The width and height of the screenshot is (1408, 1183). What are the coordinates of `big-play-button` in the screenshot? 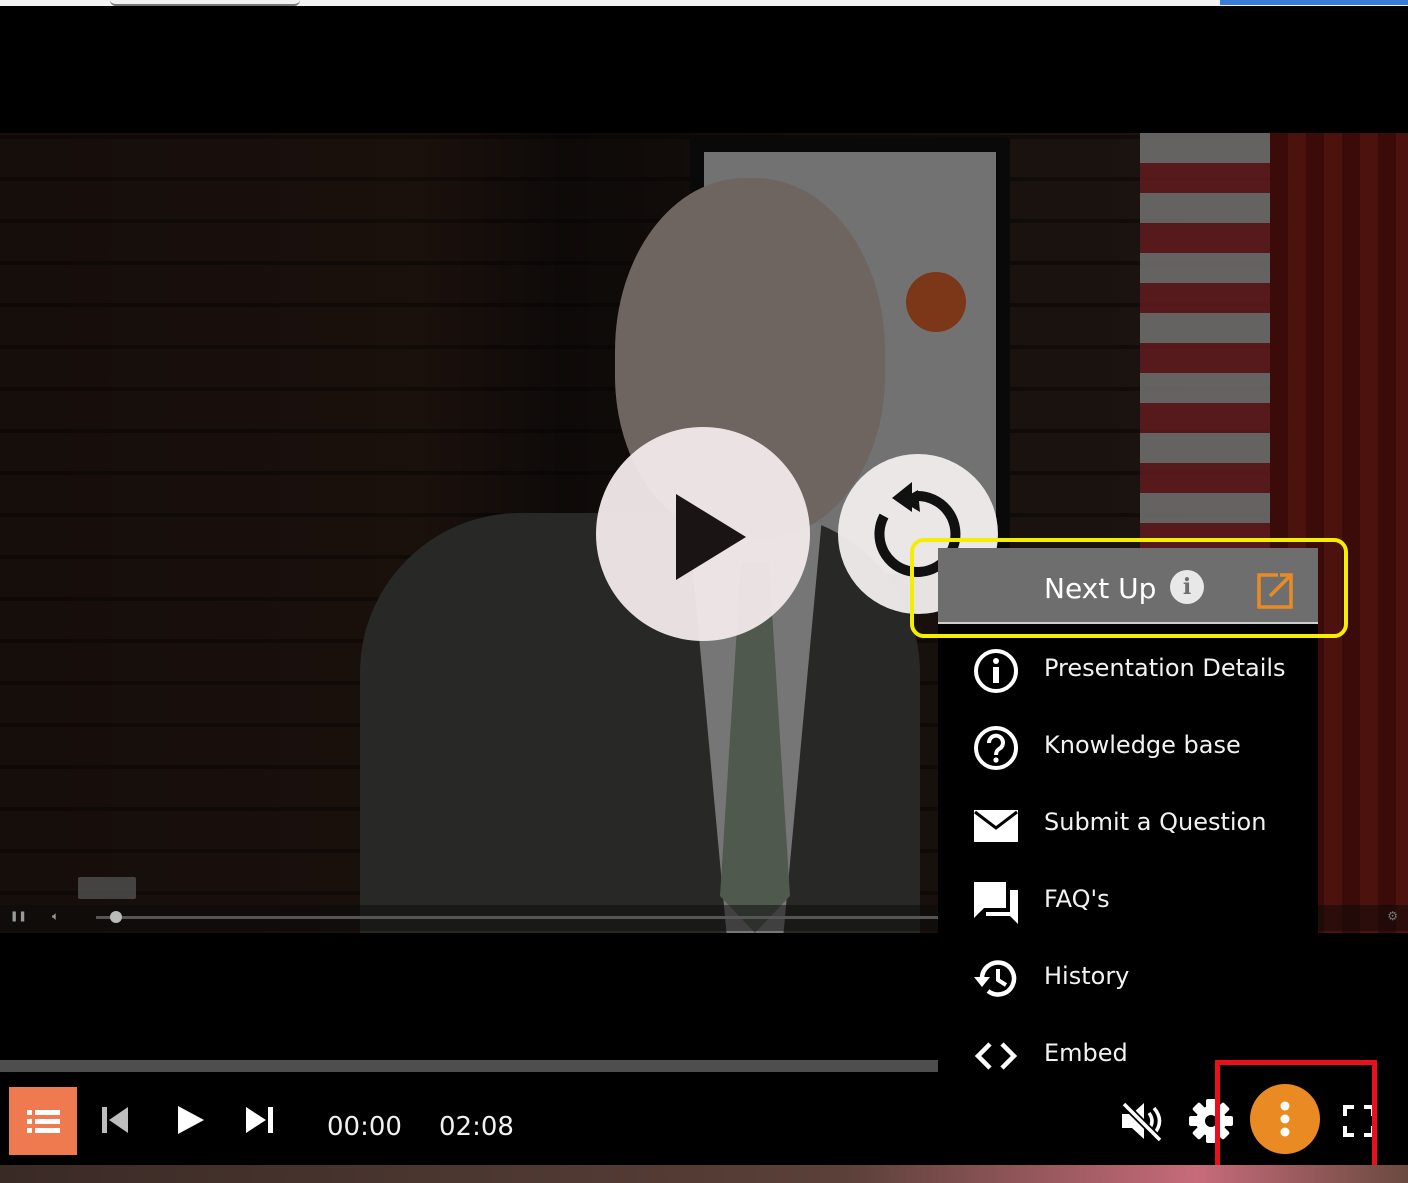 It's located at (703, 534).